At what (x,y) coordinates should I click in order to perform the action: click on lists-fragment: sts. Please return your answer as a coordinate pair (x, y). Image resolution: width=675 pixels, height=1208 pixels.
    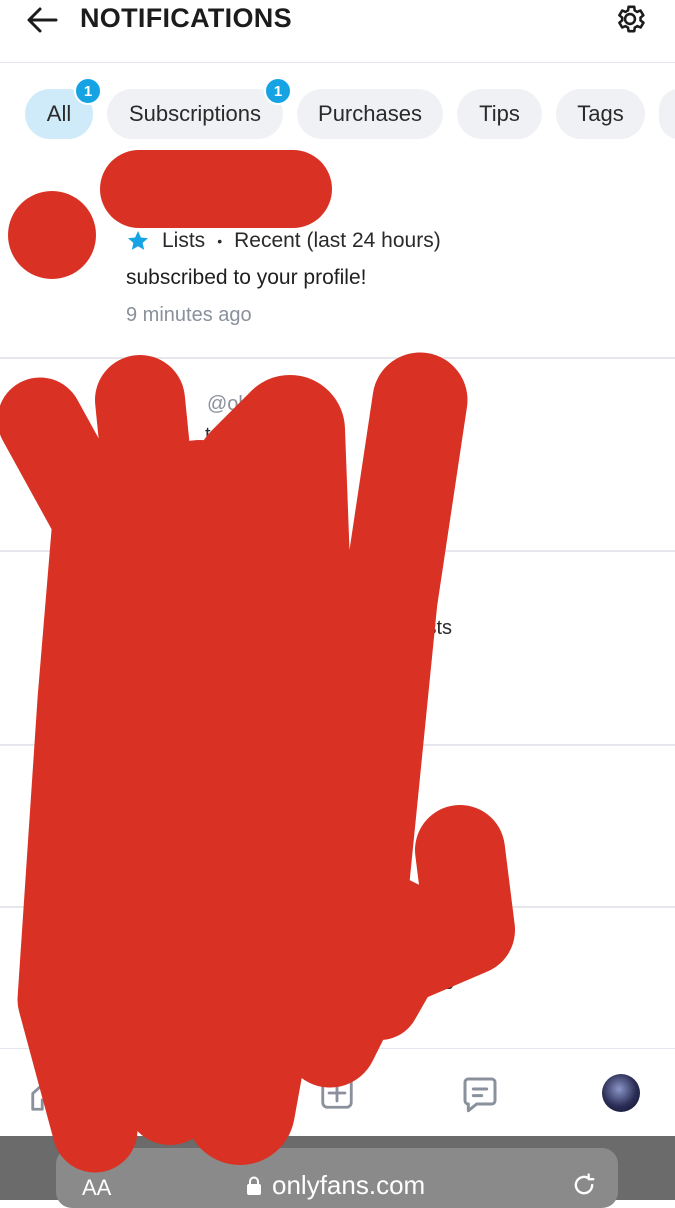
    Looking at the image, I should click on (441, 983).